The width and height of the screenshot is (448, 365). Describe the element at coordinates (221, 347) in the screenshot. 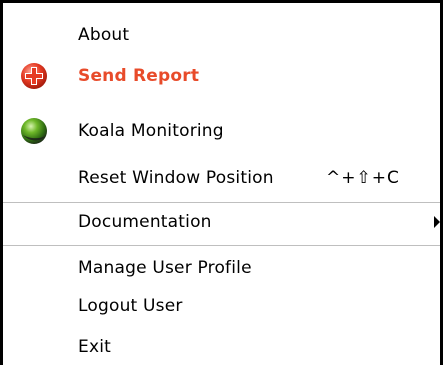

I see `menu-item-exit: Exit` at that location.